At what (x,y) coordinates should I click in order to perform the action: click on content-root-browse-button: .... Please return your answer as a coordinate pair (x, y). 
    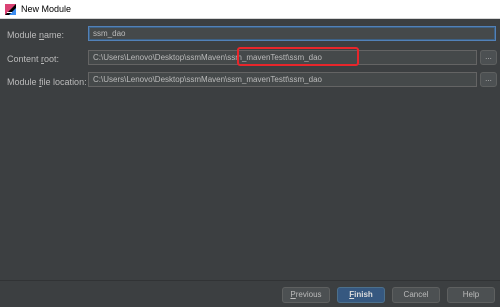
    Looking at the image, I should click on (488, 57).